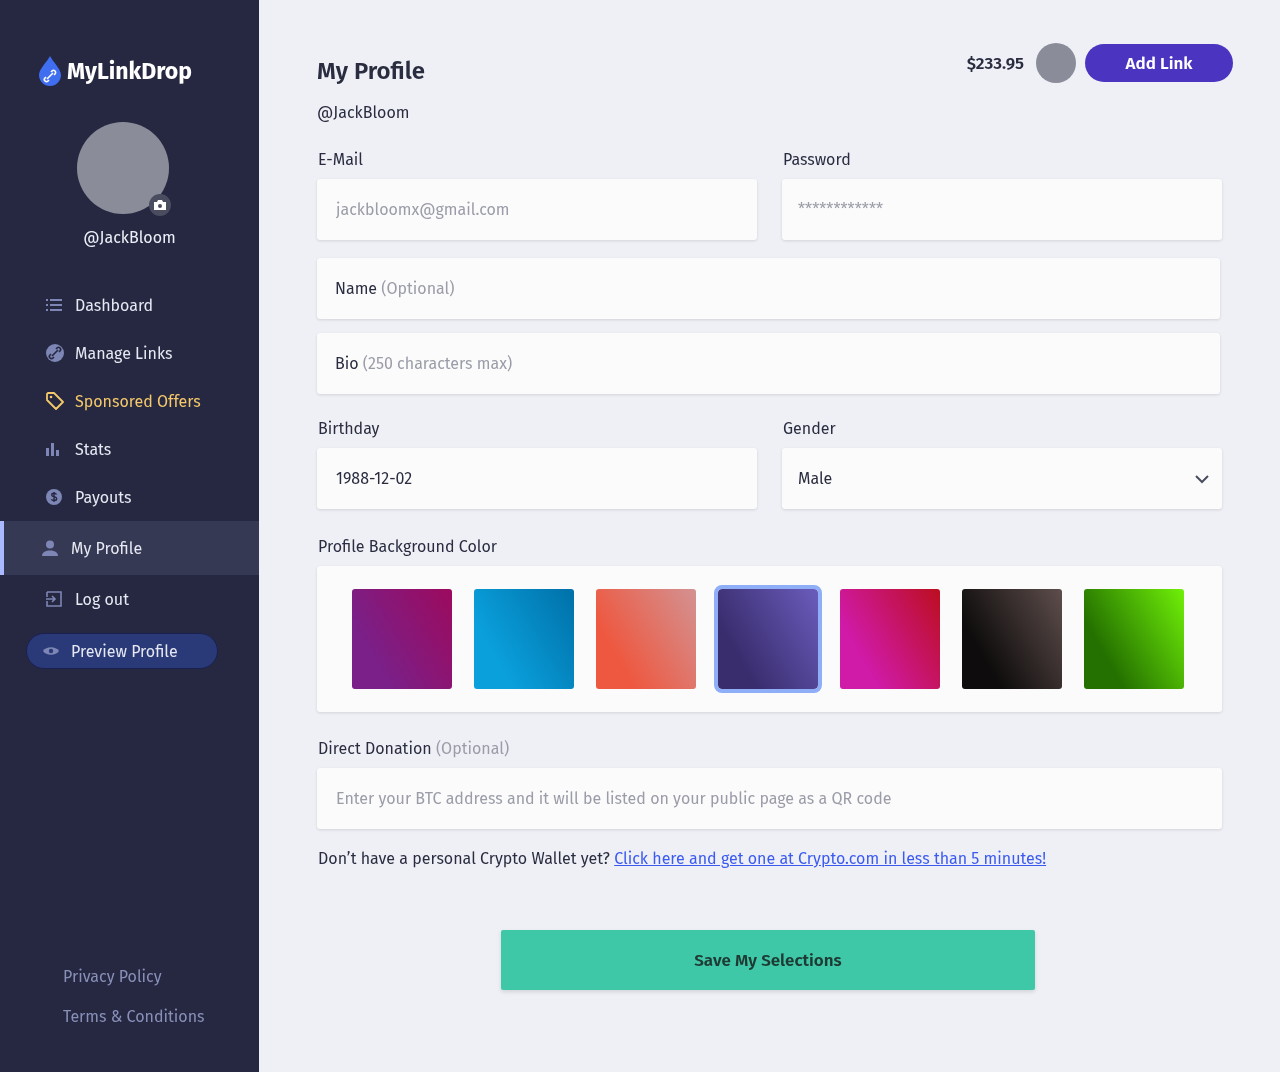  I want to click on tag-icon, so click(55, 401).